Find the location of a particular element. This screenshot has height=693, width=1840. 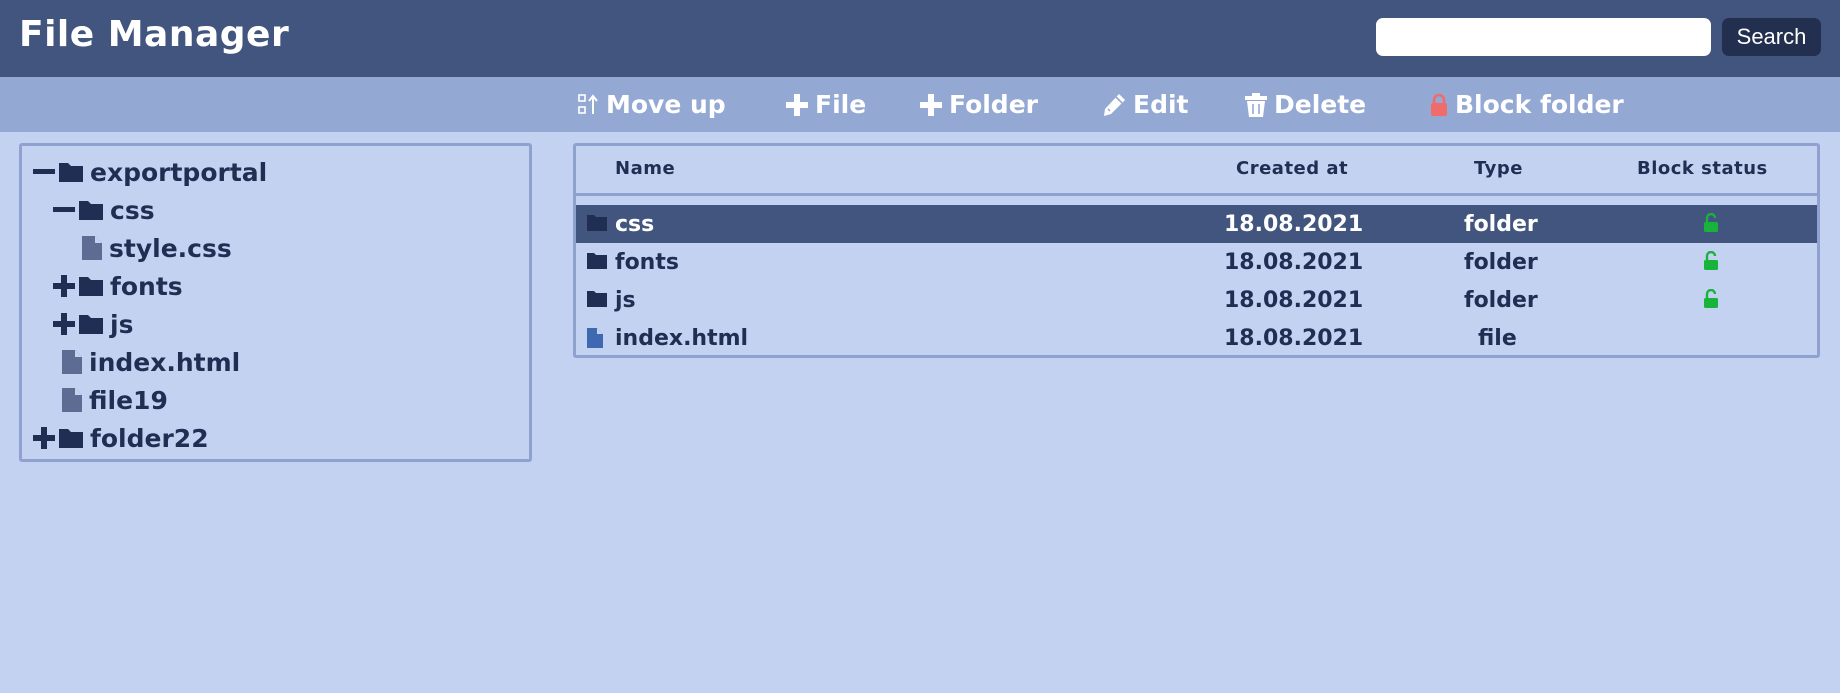

column-header-name: Name is located at coordinates (645, 168).